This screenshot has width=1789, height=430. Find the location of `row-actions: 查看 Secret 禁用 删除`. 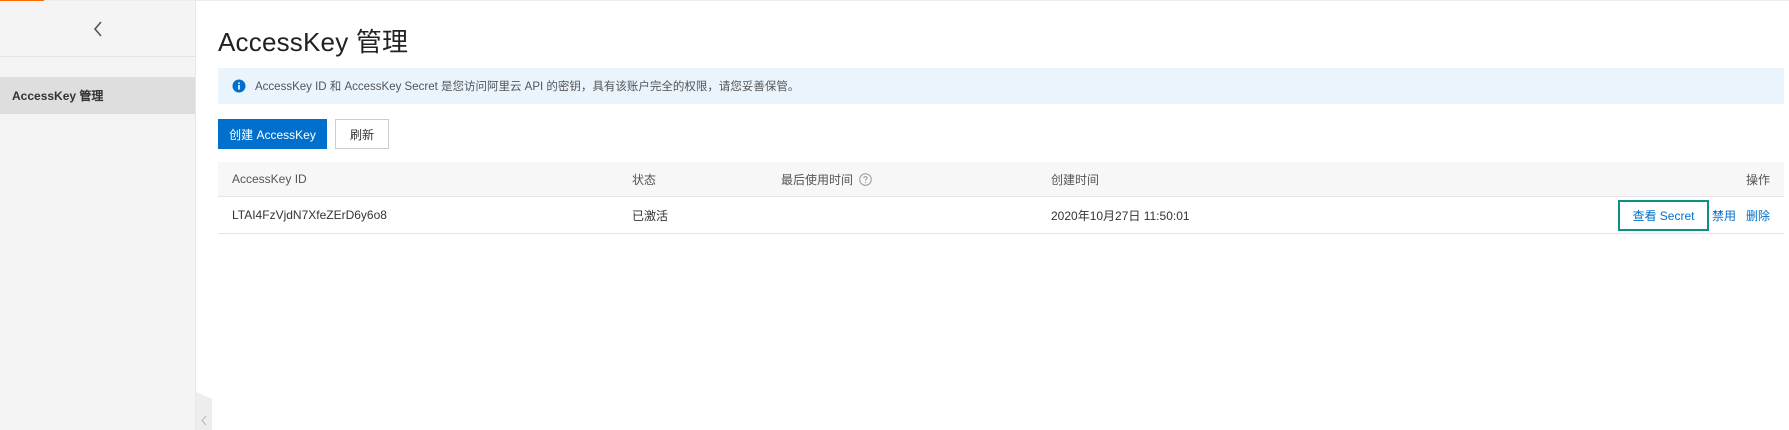

row-actions: 查看 Secret 禁用 删除 is located at coordinates (1693, 215).